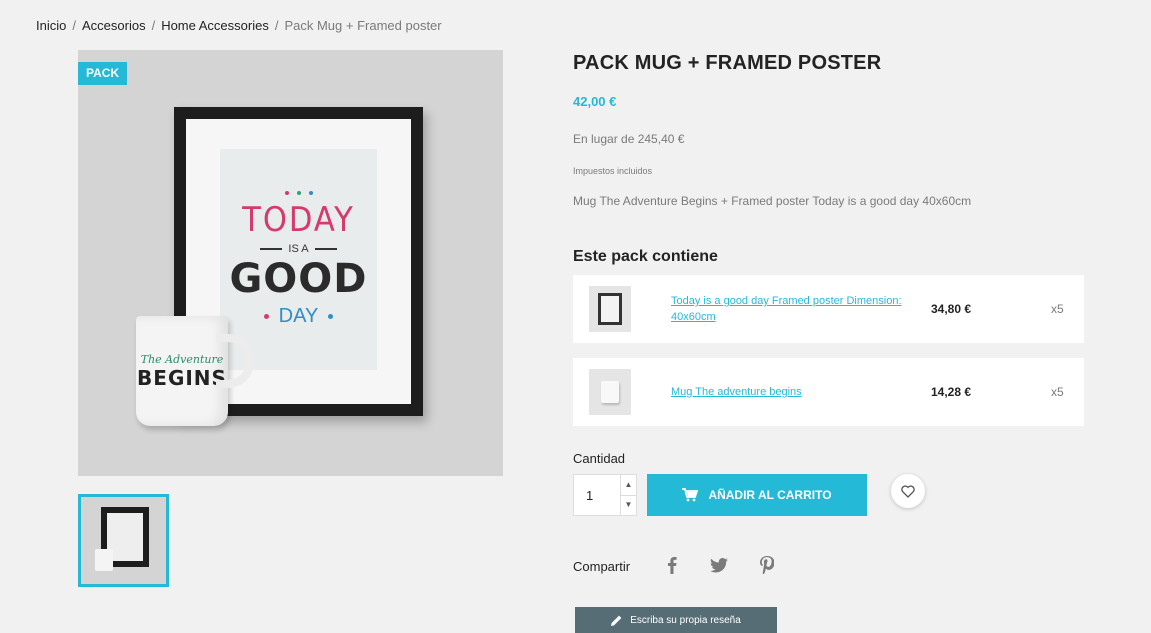  Describe the element at coordinates (298, 279) in the screenshot. I see `poster-text-good: GOOD` at that location.